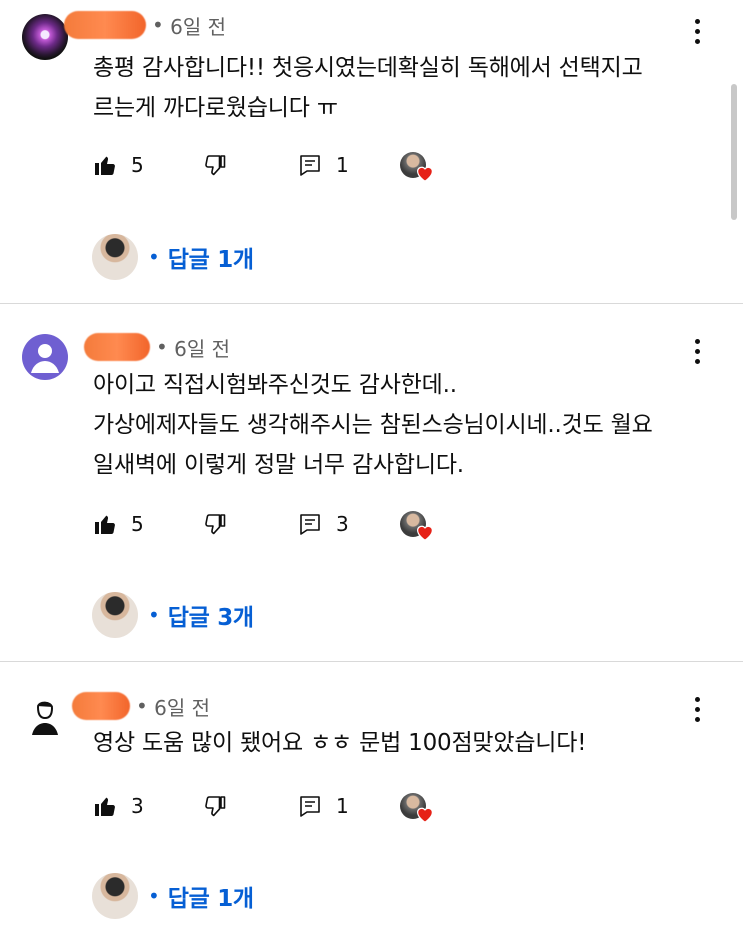 This screenshot has height=931, width=743. What do you see at coordinates (137, 806) in the screenshot?
I see `like-count: 3` at bounding box center [137, 806].